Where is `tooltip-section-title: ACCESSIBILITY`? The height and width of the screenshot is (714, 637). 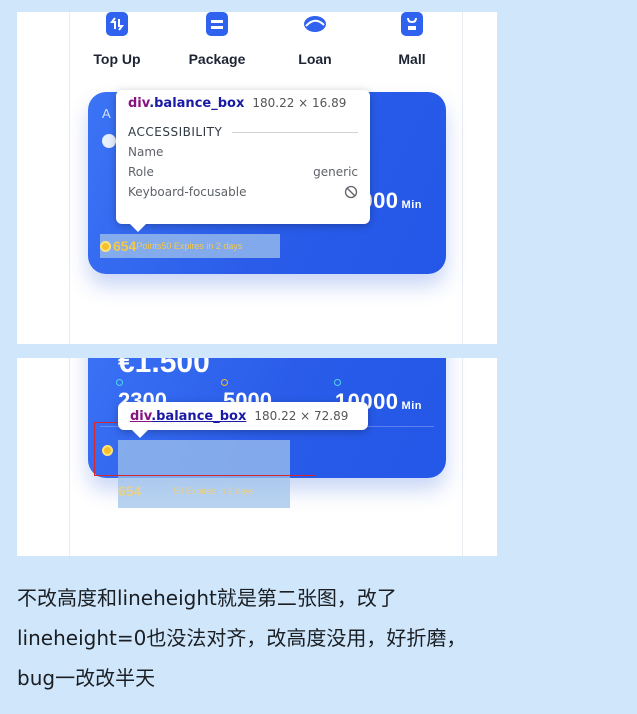 tooltip-section-title: ACCESSIBILITY is located at coordinates (175, 132).